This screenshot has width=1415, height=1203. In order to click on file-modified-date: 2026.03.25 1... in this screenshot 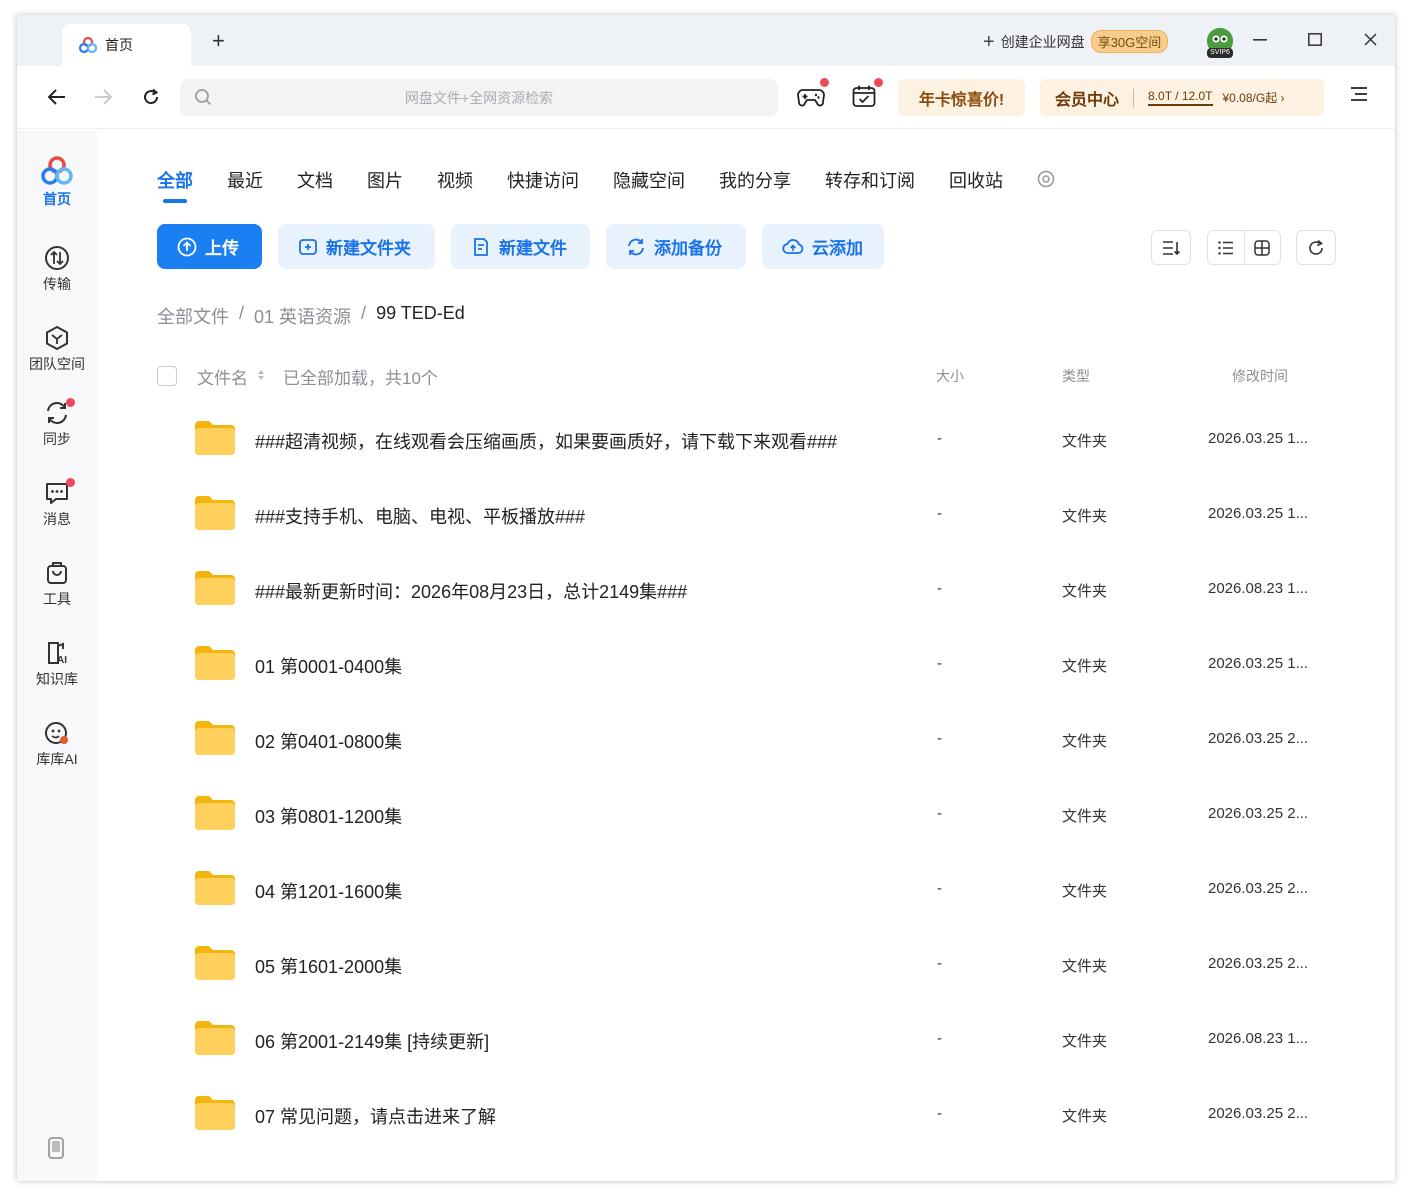, I will do `click(1258, 513)`.